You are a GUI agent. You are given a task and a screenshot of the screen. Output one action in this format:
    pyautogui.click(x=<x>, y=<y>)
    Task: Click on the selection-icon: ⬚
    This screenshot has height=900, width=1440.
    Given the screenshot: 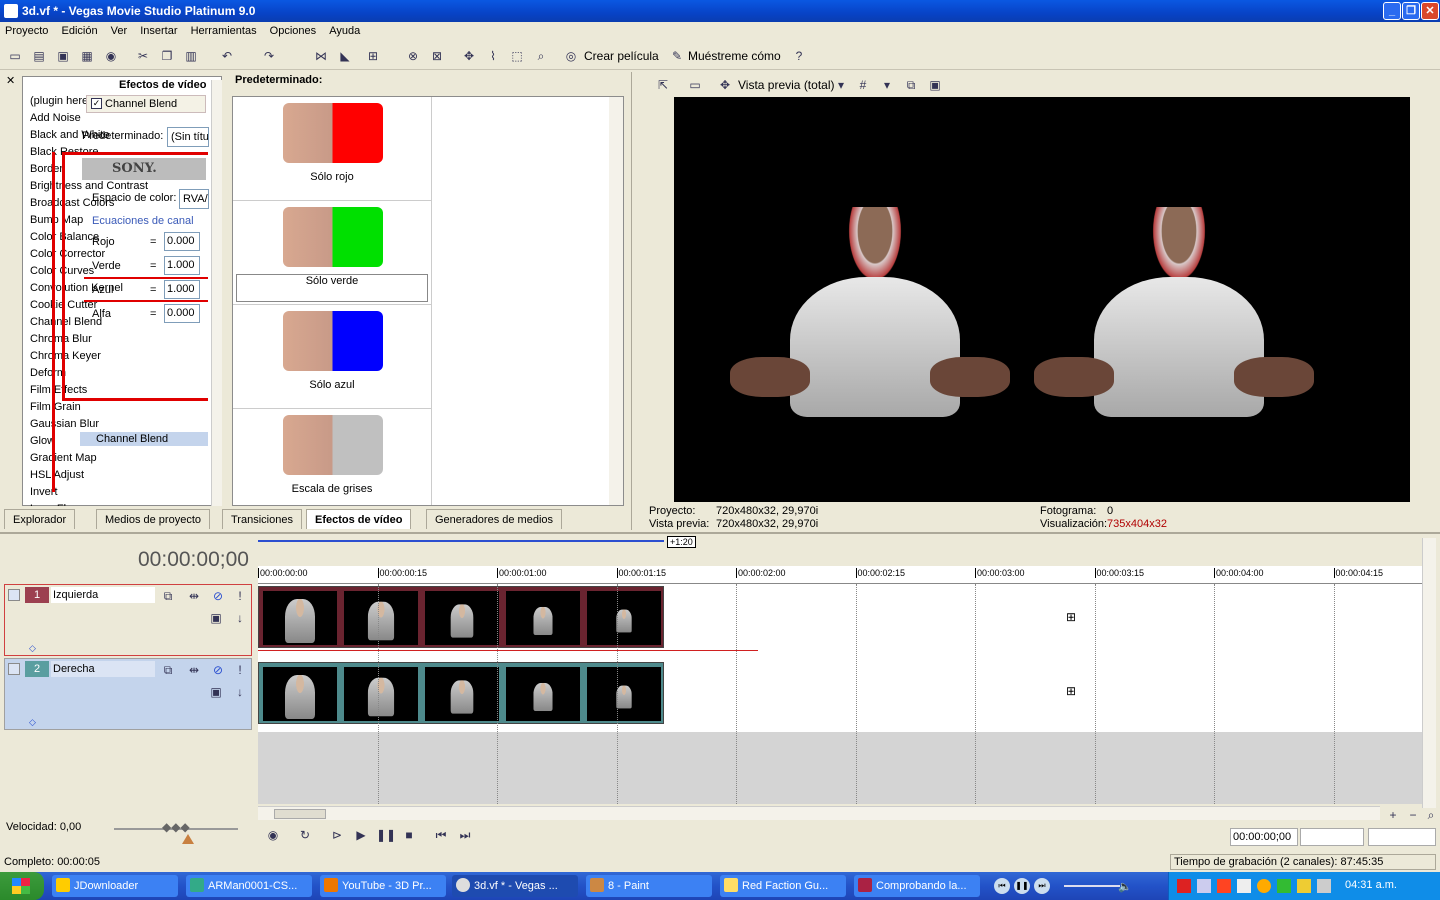 What is the action you would take?
    pyautogui.click(x=517, y=56)
    